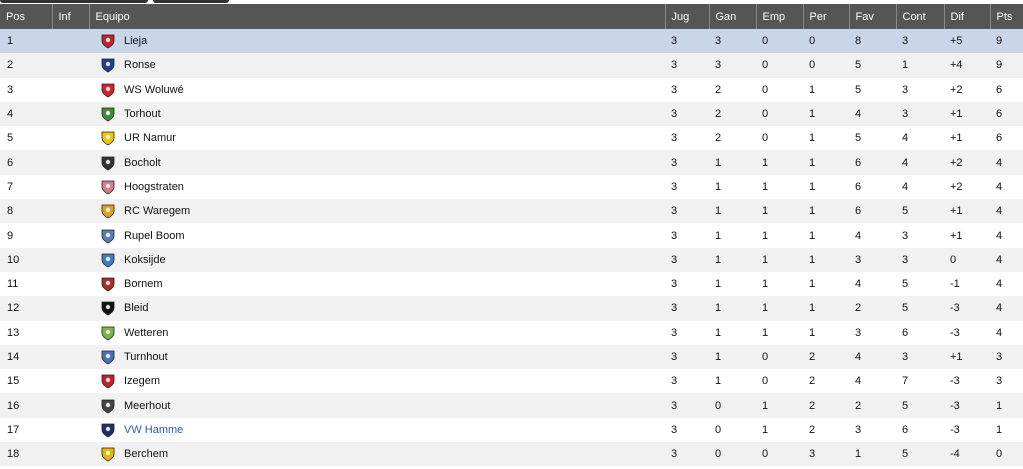  What do you see at coordinates (733, 16) in the screenshot?
I see `header-gan: Gan` at bounding box center [733, 16].